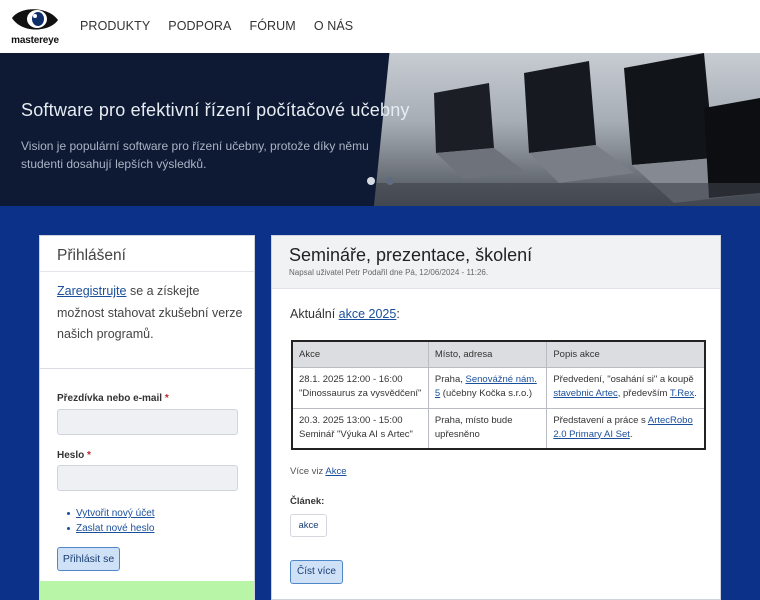 The width and height of the screenshot is (760, 600). Describe the element at coordinates (316, 572) in the screenshot. I see `read-more-button: Číst více` at that location.